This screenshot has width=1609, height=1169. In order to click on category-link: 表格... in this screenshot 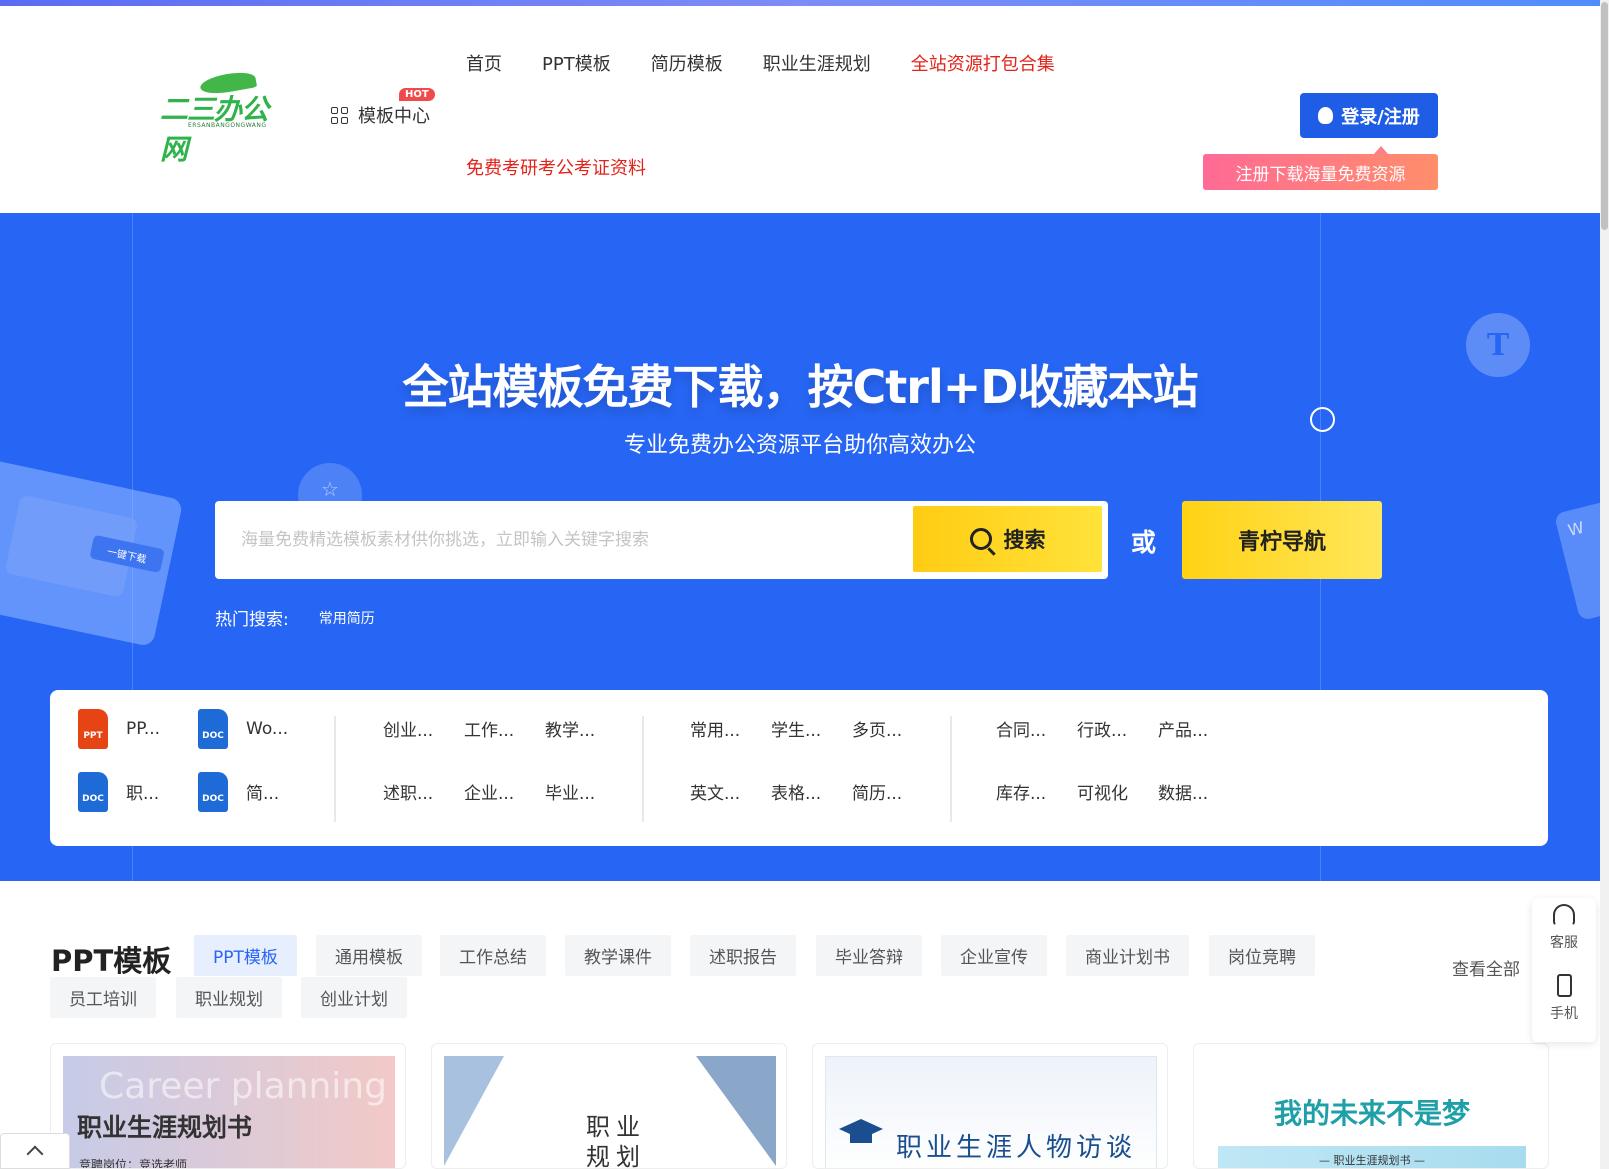, I will do `click(811, 791)`.